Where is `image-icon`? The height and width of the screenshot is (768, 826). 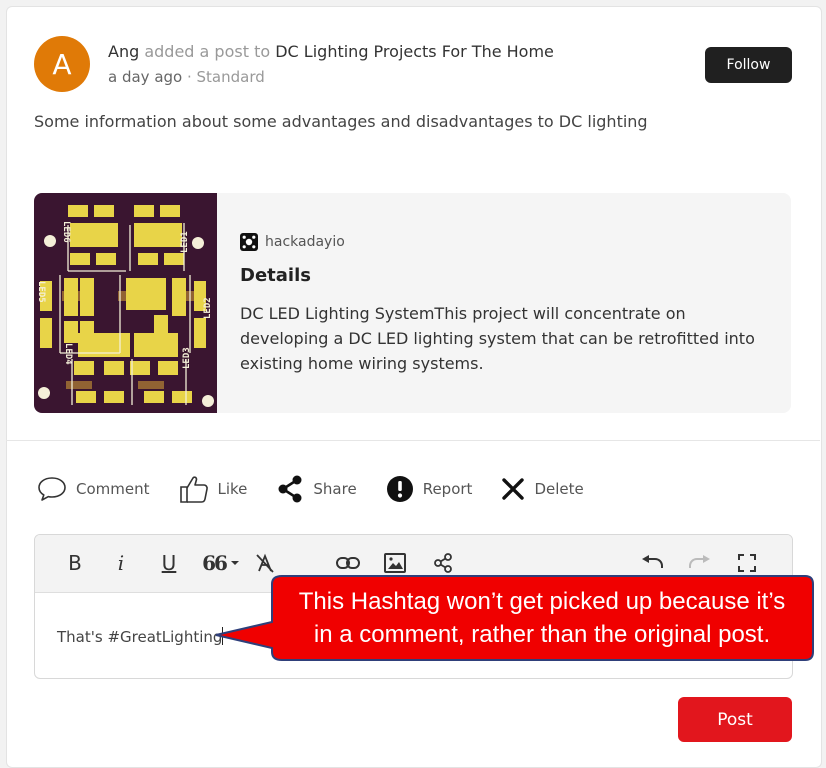 image-icon is located at coordinates (395, 563).